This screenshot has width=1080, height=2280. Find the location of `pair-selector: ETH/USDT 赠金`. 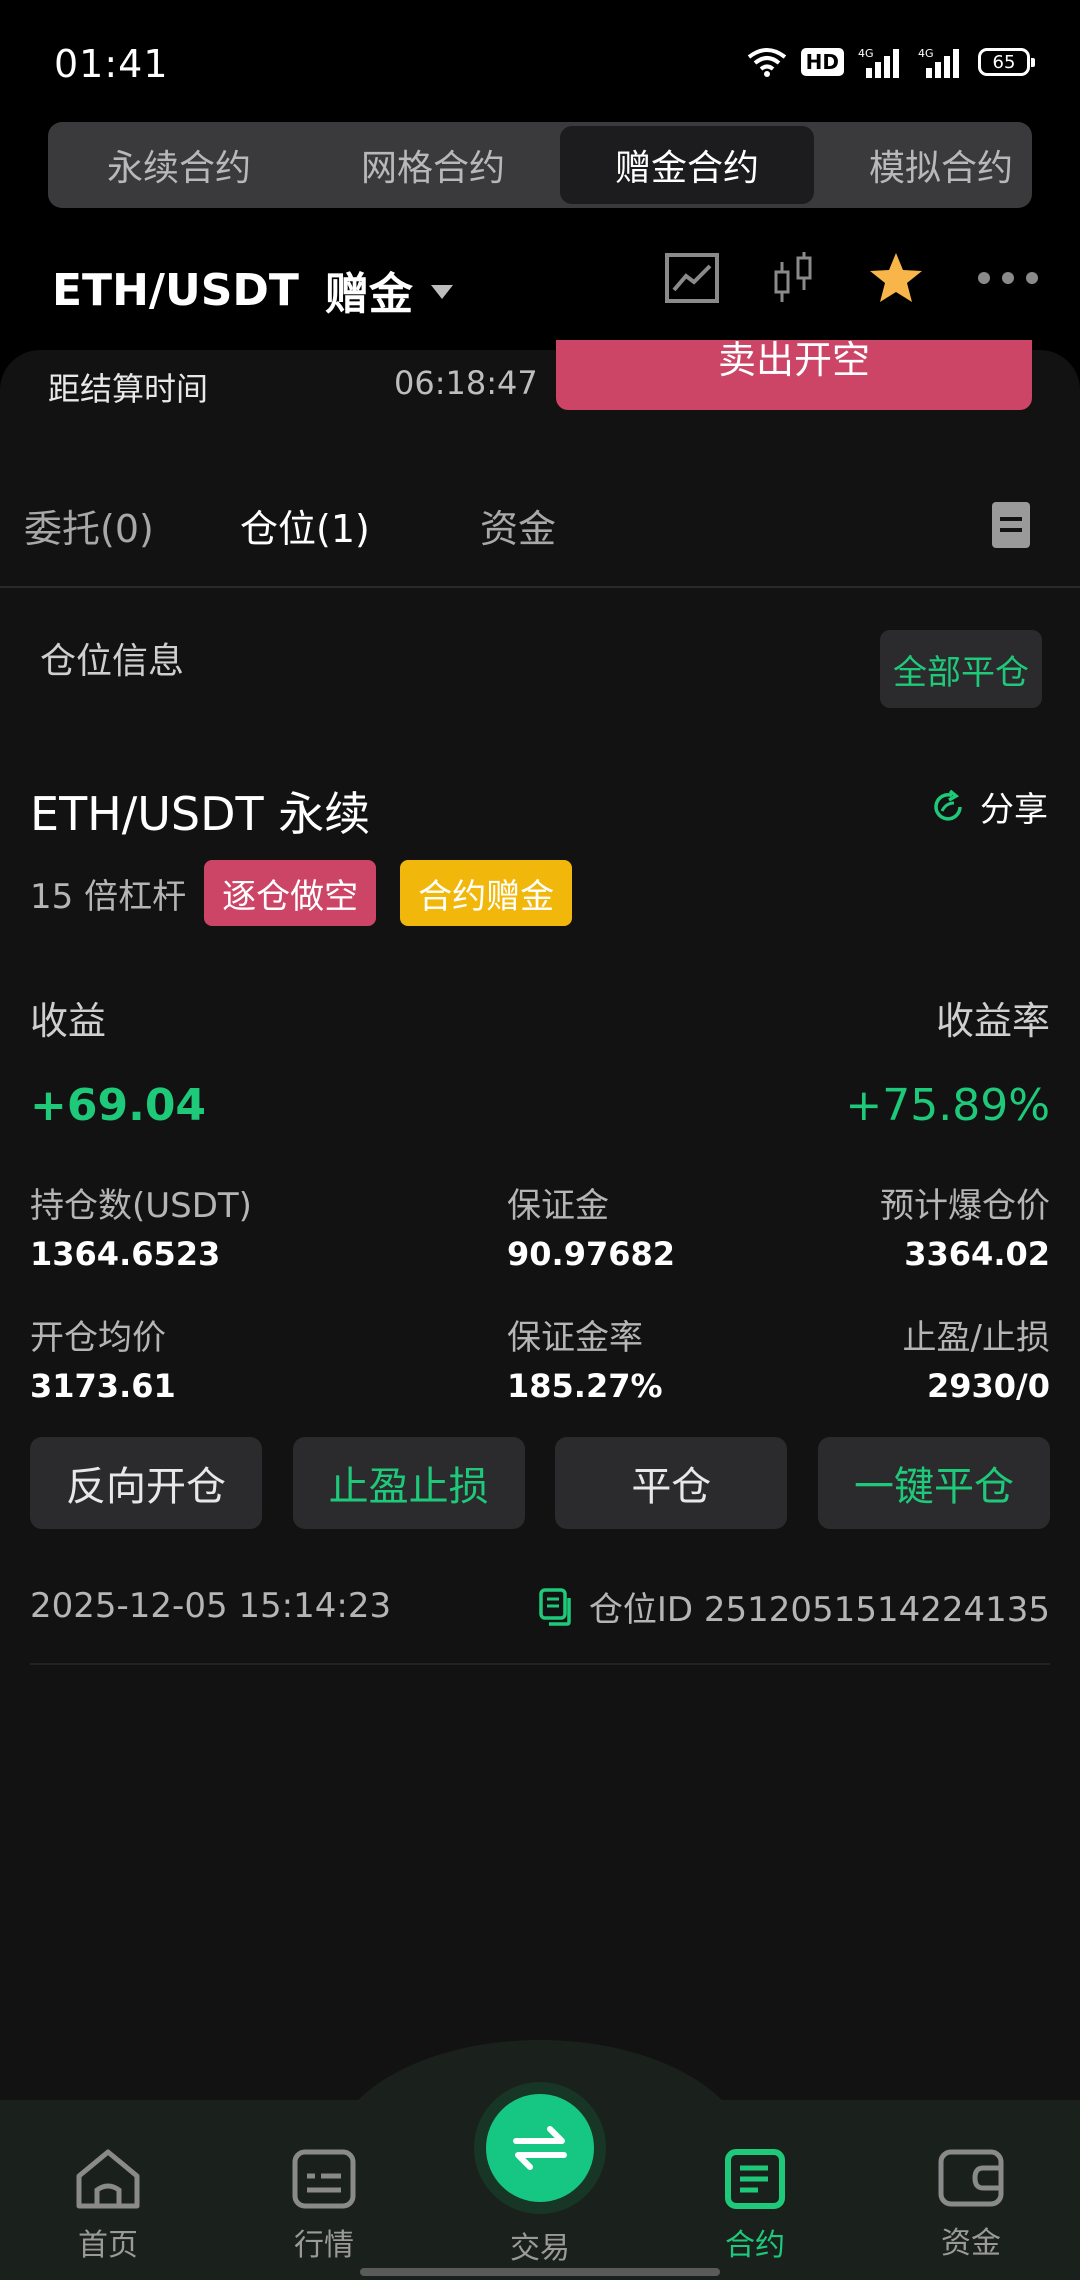

pair-selector: ETH/USDT 赠金 is located at coordinates (252, 290).